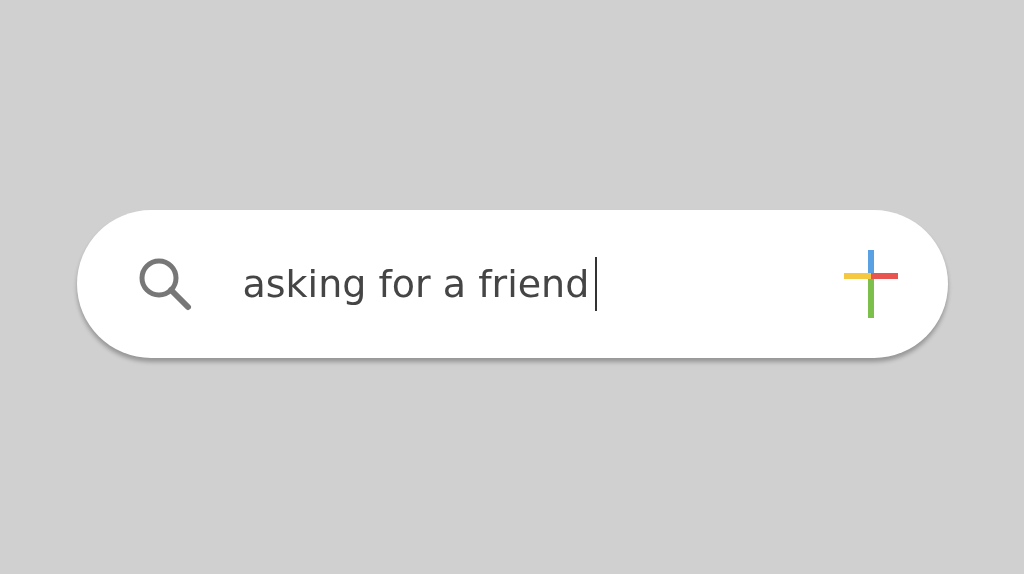 The image size is (1024, 574). What do you see at coordinates (416, 284) in the screenshot?
I see `search-field: asking for a friend` at bounding box center [416, 284].